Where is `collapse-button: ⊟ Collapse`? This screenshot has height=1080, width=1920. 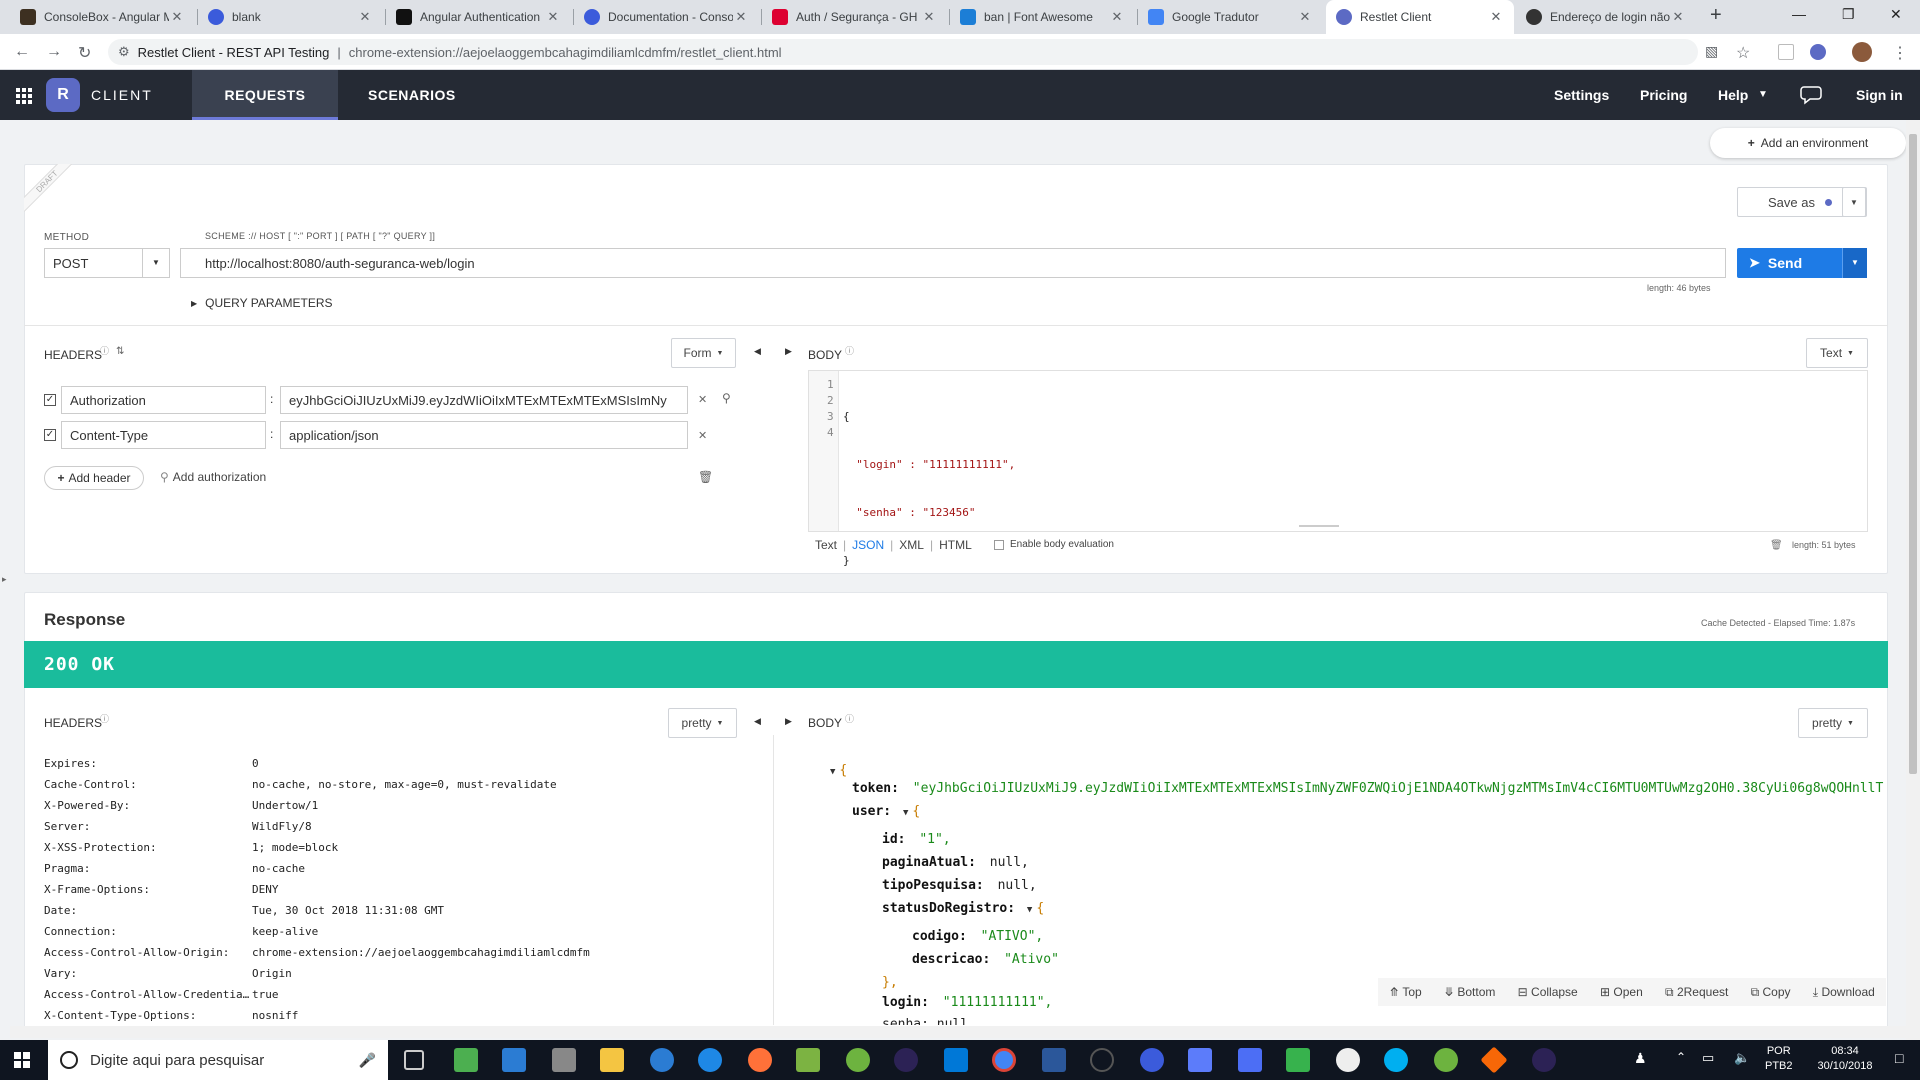
collapse-button: ⊟ Collapse is located at coordinates (1548, 992).